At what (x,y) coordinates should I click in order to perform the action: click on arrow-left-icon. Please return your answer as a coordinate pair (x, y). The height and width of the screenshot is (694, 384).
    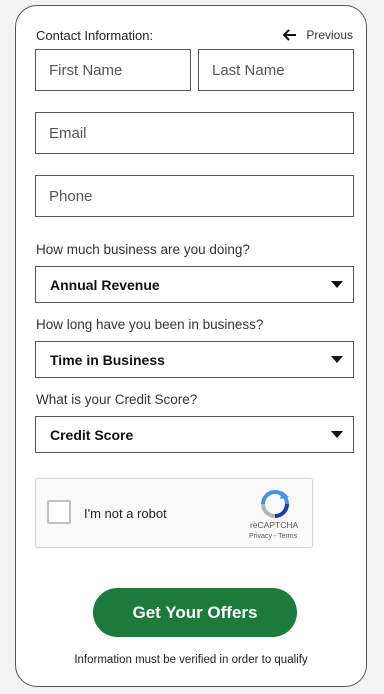
    Looking at the image, I should click on (290, 35).